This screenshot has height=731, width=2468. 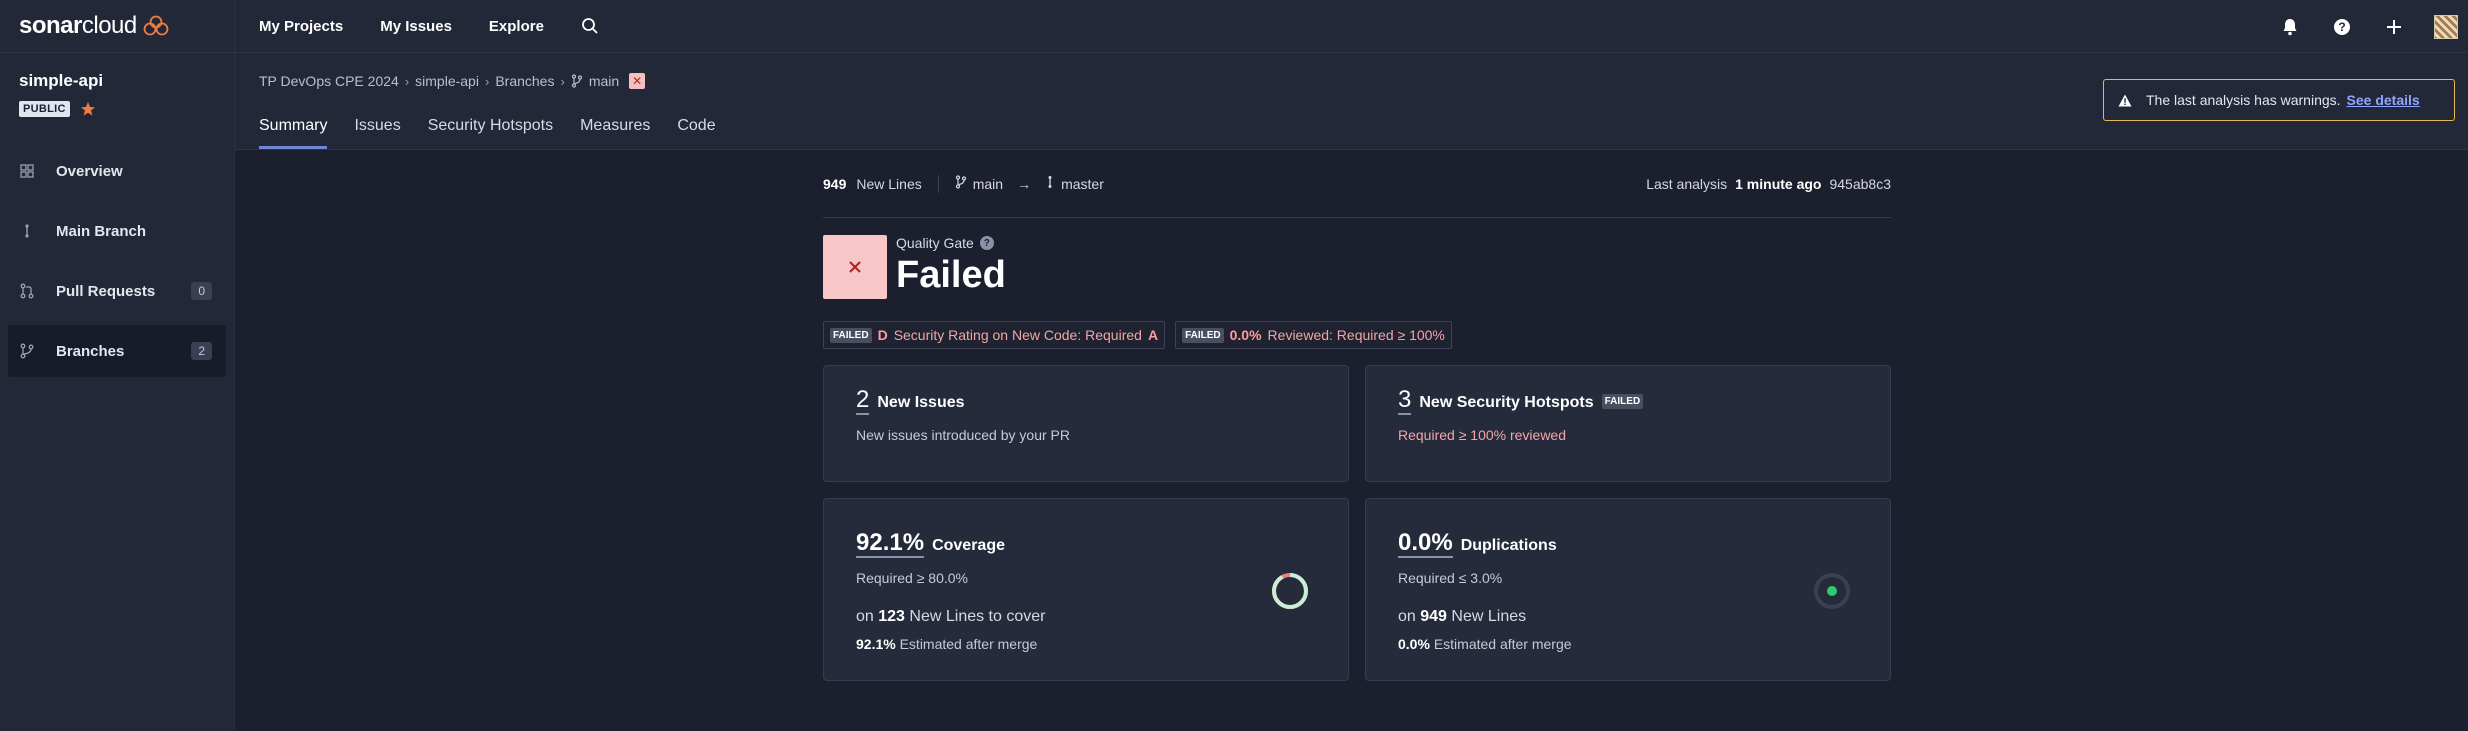 I want to click on condition-value: 0.0%, so click(x=1245, y=335).